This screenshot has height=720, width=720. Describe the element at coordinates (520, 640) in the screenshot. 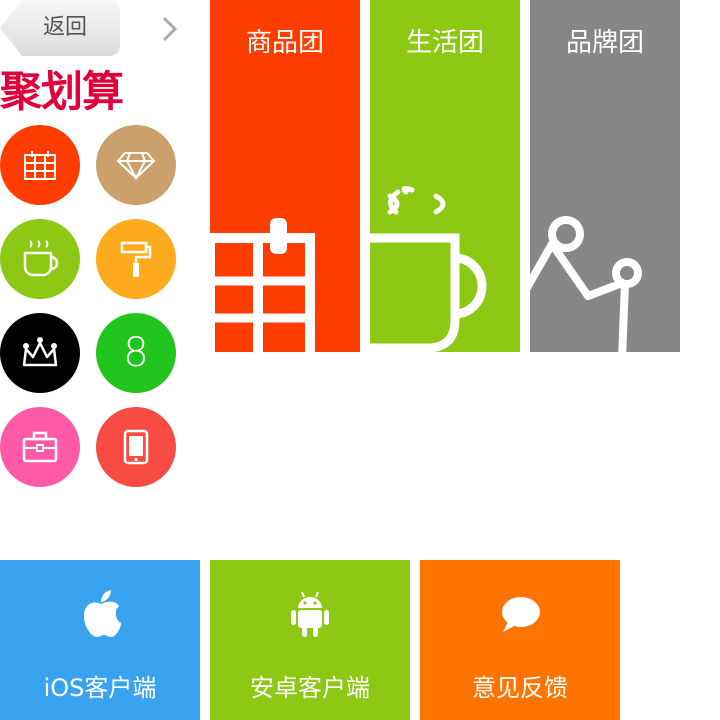

I see `tile-feedback: 意见反馈` at that location.